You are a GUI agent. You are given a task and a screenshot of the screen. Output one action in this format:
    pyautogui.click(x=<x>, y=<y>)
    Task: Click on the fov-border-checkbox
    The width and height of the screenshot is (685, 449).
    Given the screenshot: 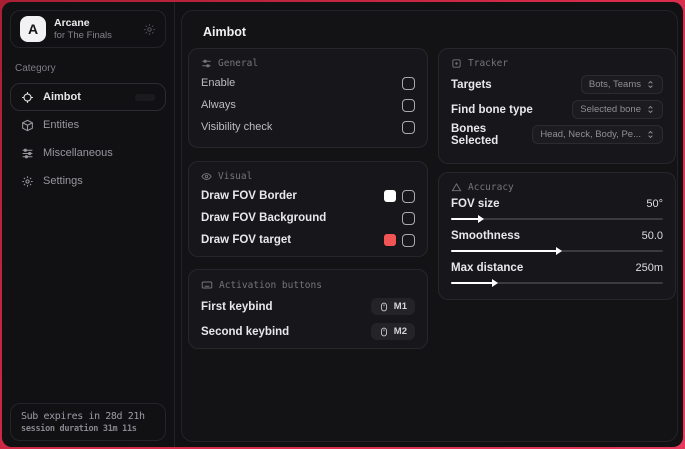 What is the action you would take?
    pyautogui.click(x=408, y=196)
    